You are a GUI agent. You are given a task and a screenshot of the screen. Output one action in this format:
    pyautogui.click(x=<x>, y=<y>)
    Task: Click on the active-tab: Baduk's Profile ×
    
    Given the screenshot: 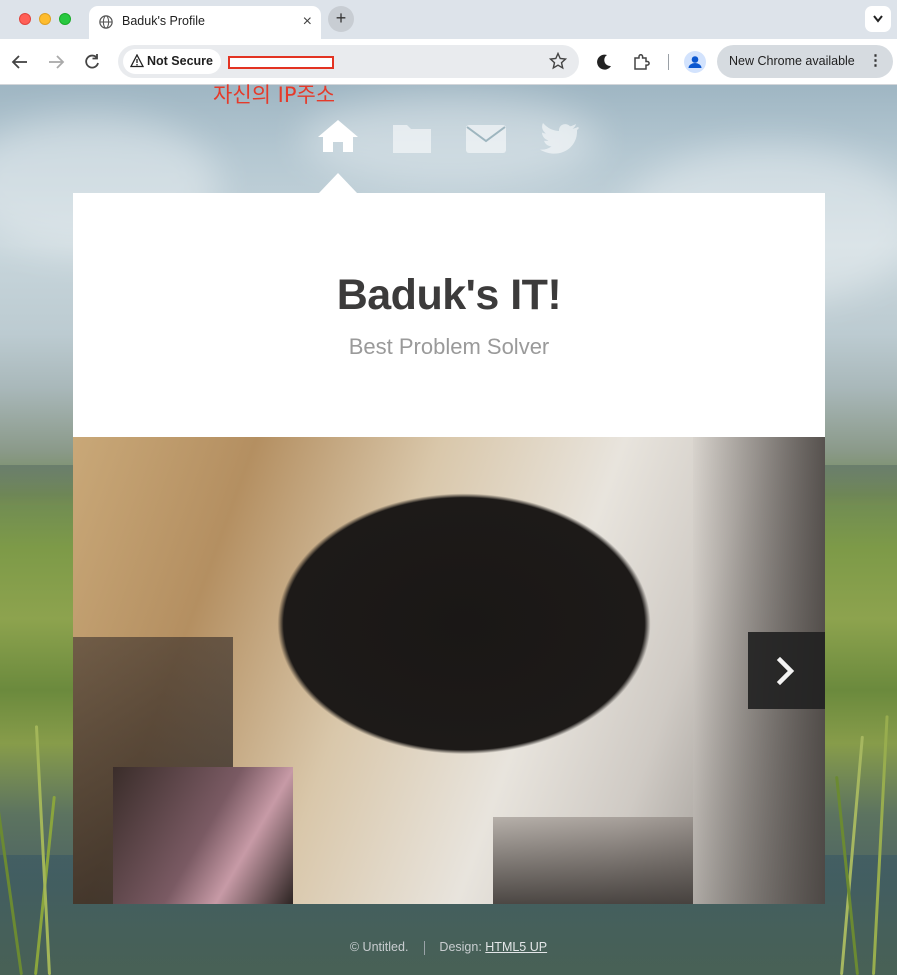 What is the action you would take?
    pyautogui.click(x=205, y=22)
    